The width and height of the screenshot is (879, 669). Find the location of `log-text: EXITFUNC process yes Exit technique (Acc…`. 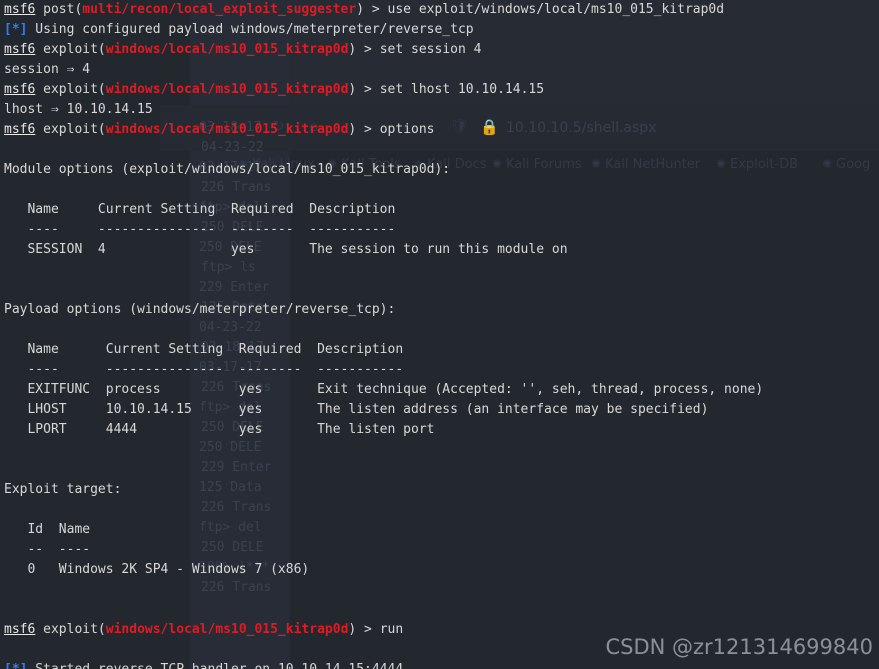

log-text: EXITFUNC process yes Exit technique (Acc… is located at coordinates (384, 389).